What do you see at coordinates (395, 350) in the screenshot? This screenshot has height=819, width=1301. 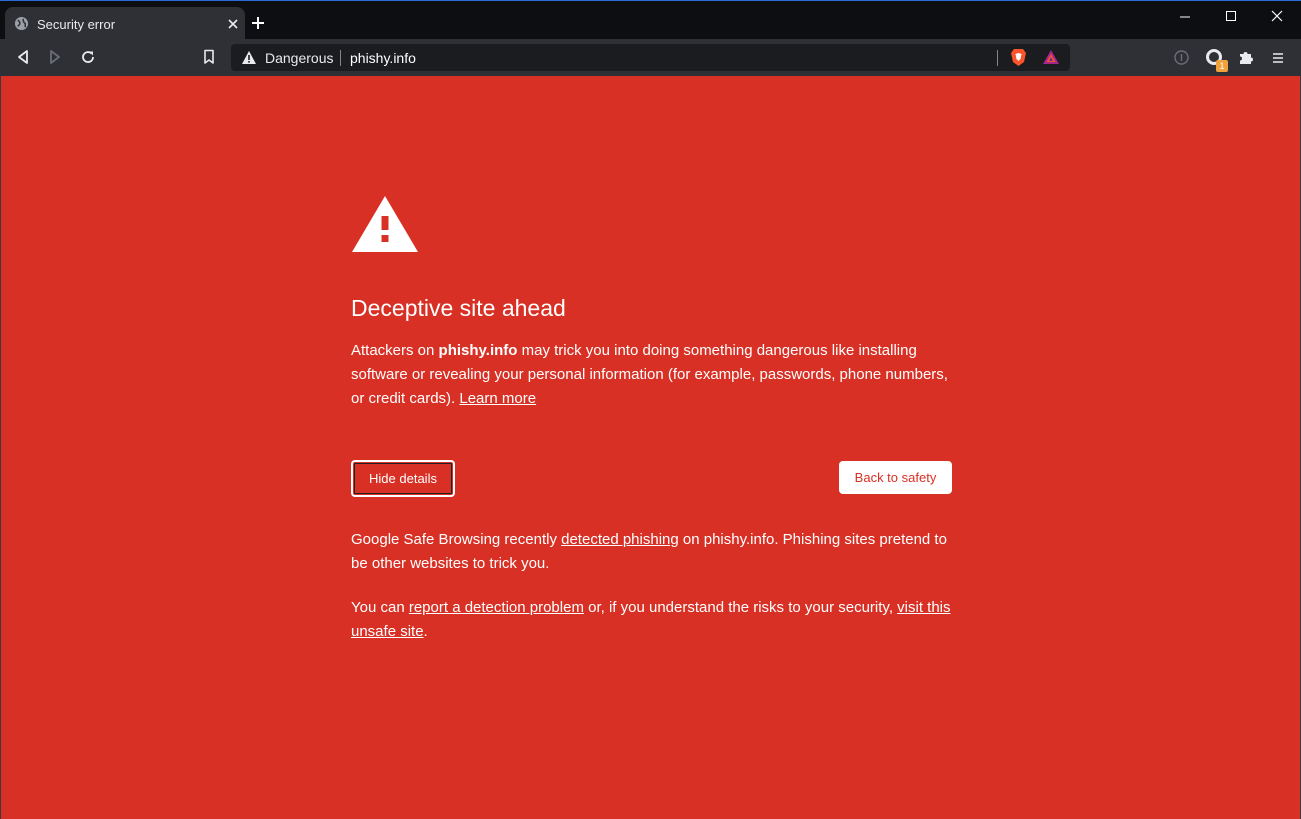 I see `main-message-prefix: Attackers on` at bounding box center [395, 350].